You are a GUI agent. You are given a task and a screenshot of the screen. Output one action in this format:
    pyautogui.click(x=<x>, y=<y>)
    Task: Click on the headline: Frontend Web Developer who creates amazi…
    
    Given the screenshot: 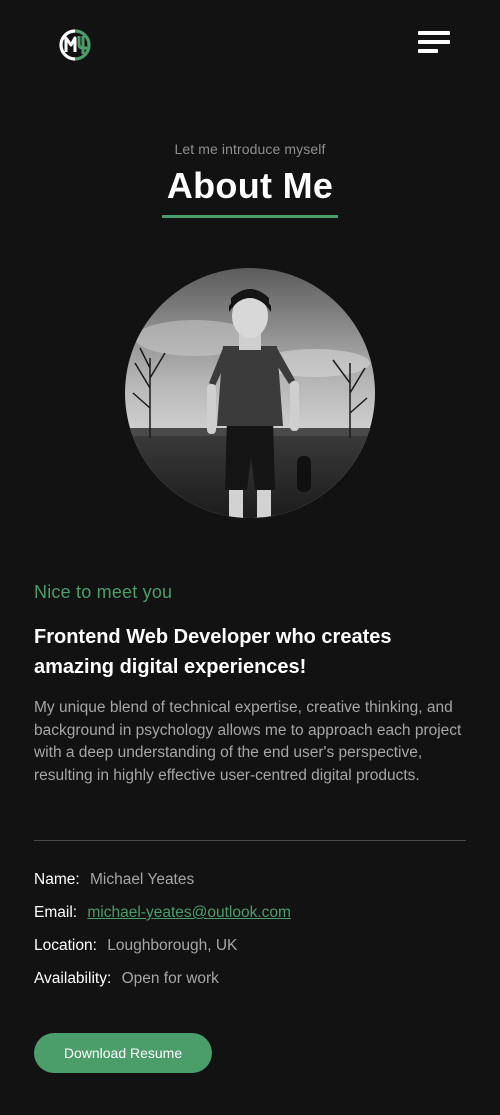 What is the action you would take?
    pyautogui.click(x=213, y=652)
    